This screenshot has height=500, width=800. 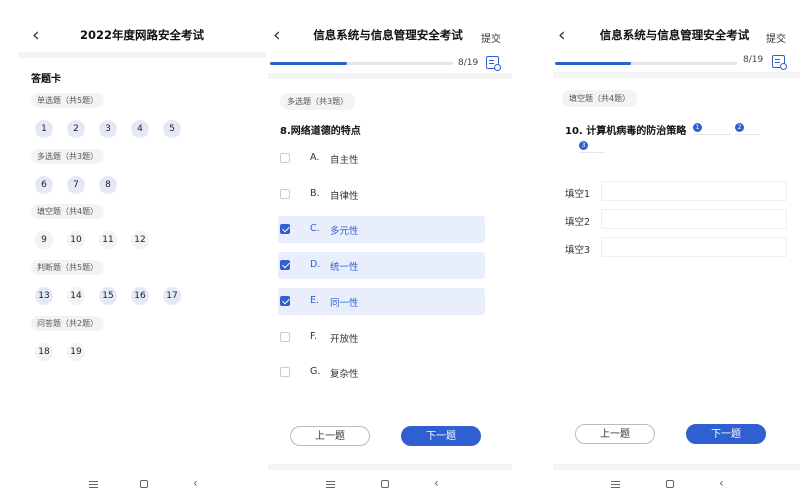 What do you see at coordinates (344, 160) in the screenshot?
I see `option-text: 自主性` at bounding box center [344, 160].